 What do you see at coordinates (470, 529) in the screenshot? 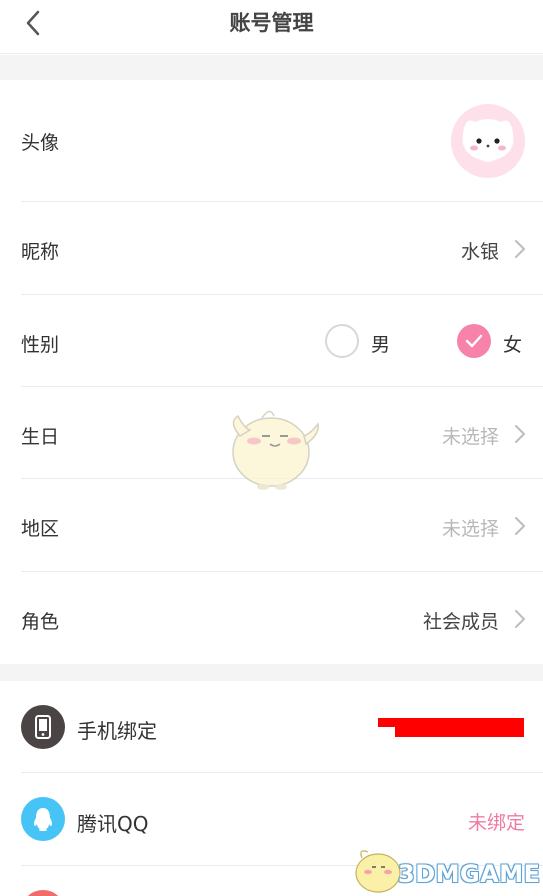
I see `region-value: 未选择` at bounding box center [470, 529].